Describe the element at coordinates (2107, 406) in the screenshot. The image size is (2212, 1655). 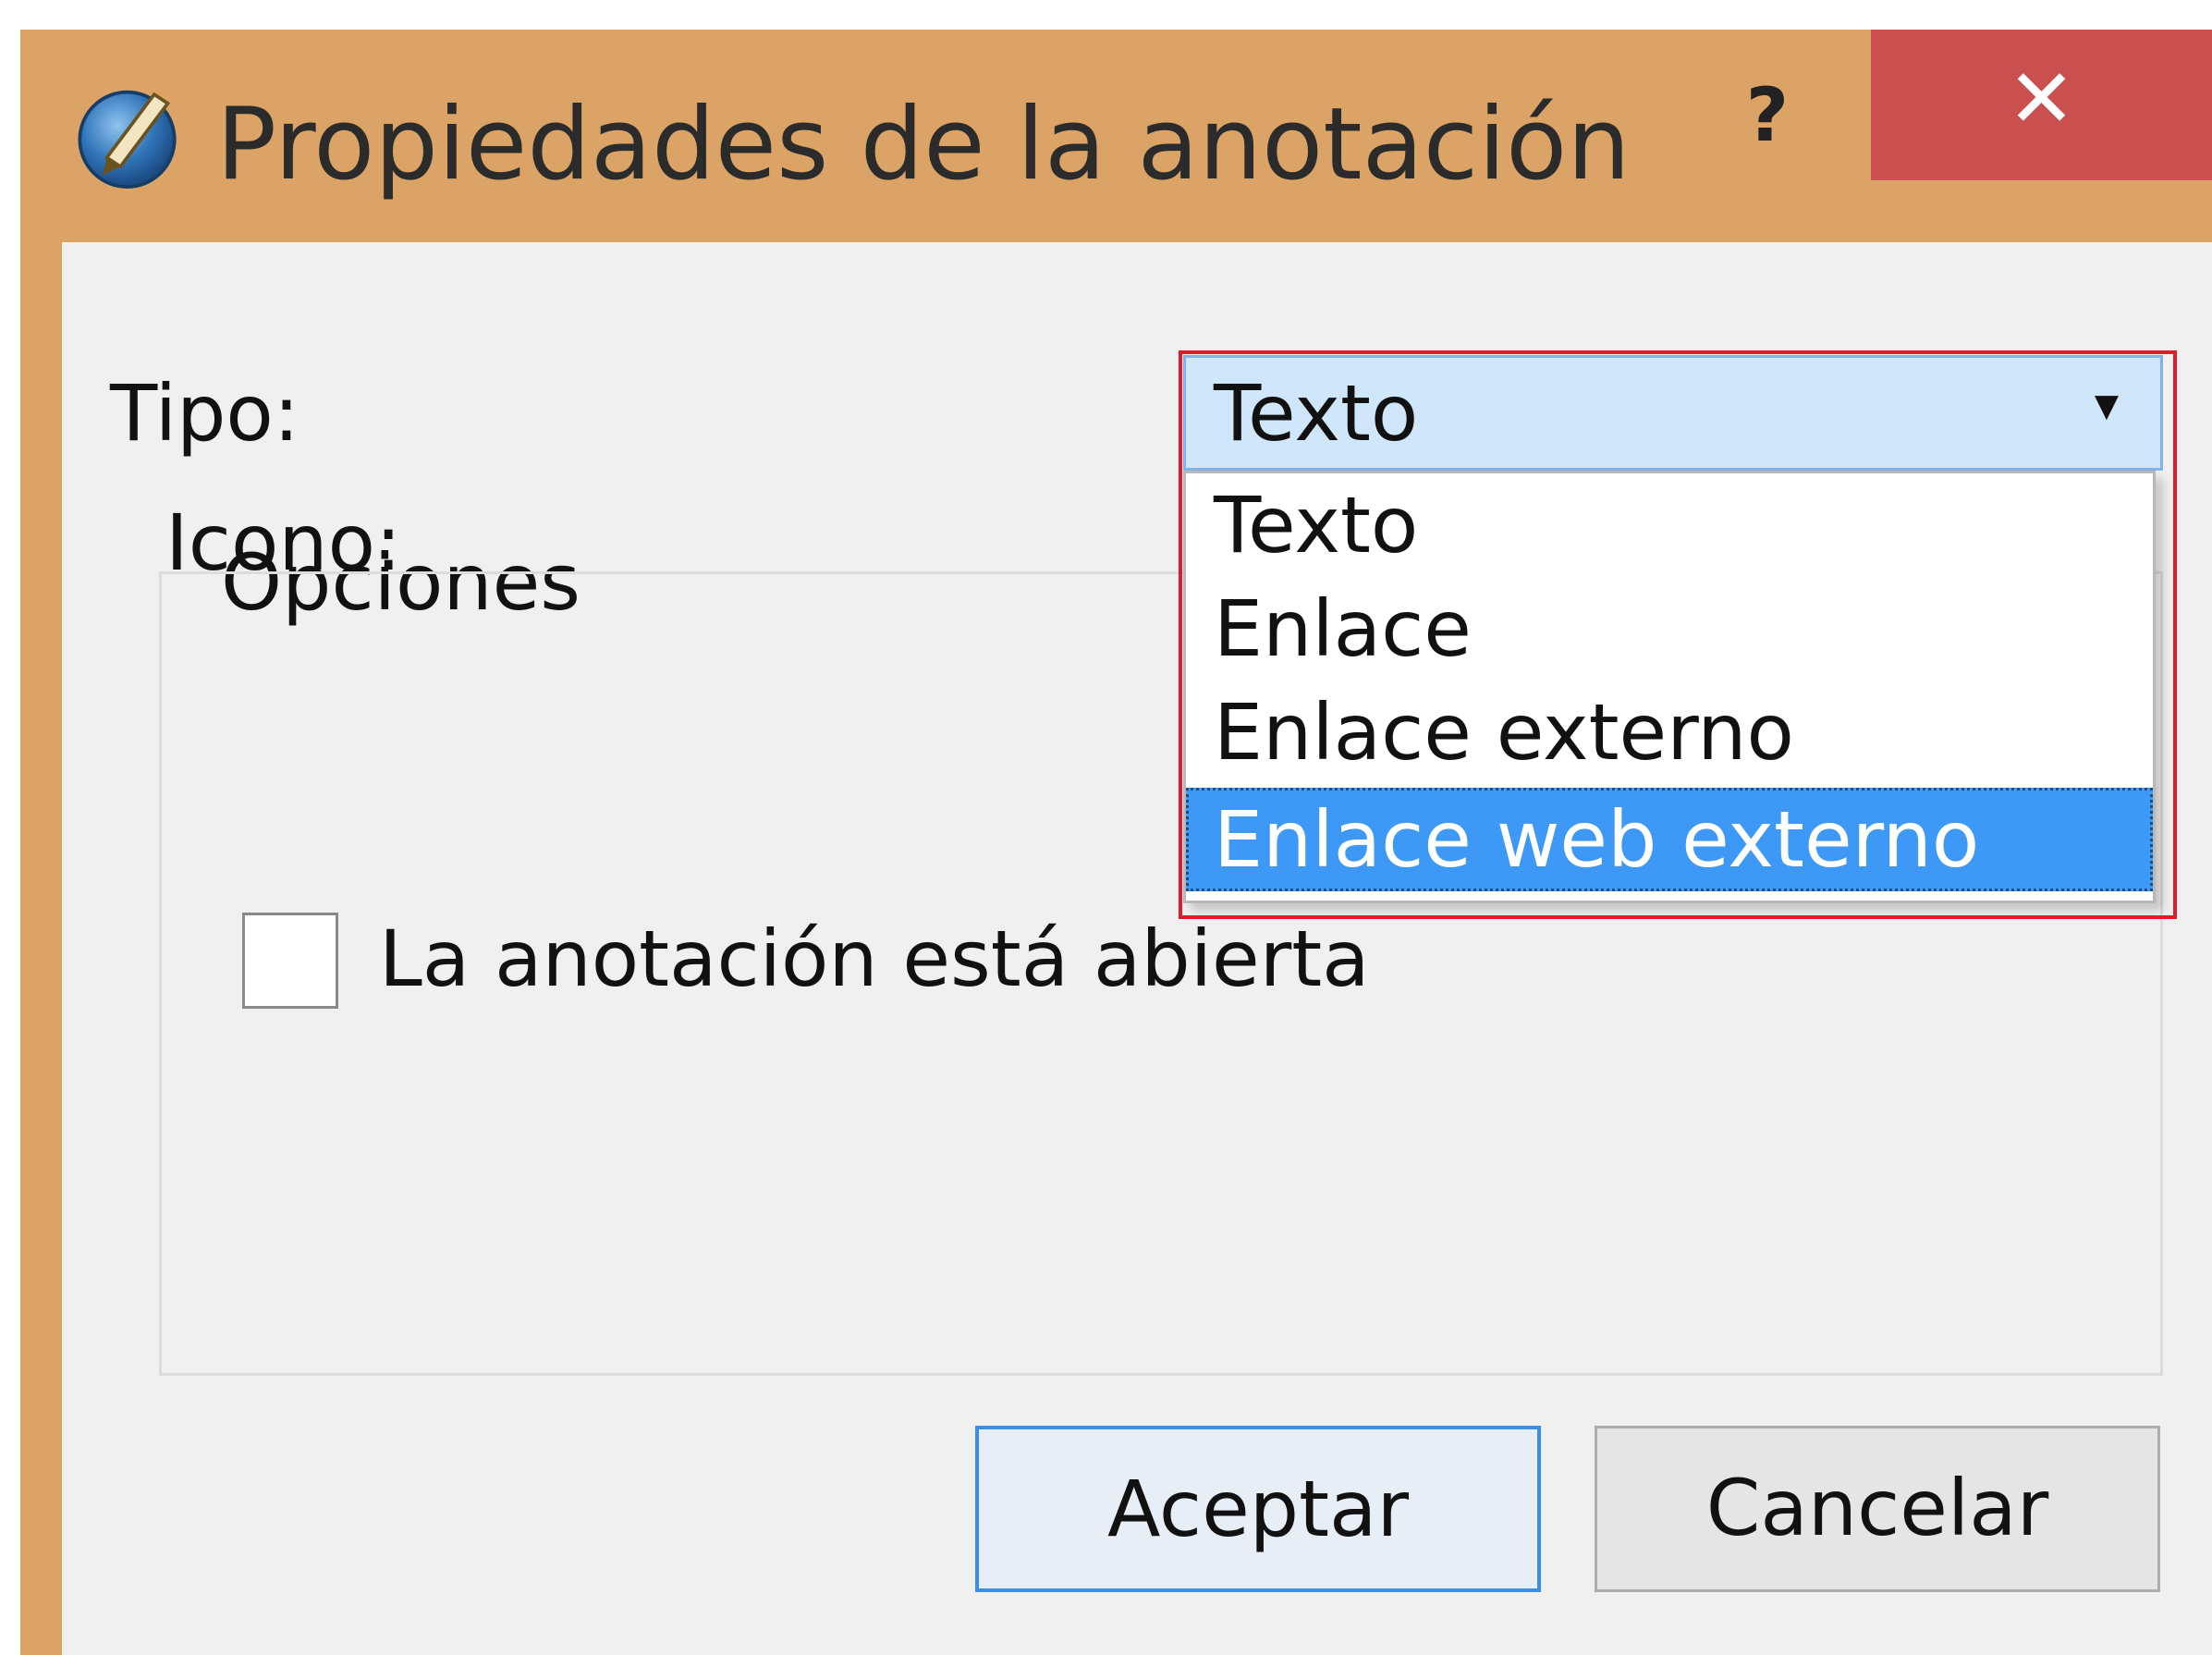
I see `chevron-down-icon: ▼` at that location.